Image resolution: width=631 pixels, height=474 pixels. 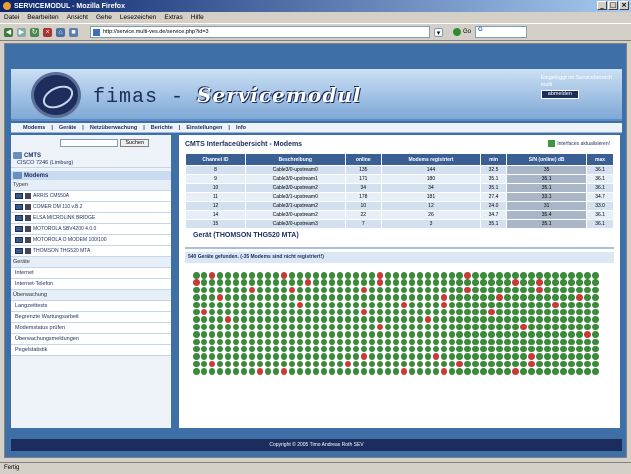 What do you see at coordinates (91, 306) in the screenshot?
I see `sidebar-item-langzeittests: Langzeittests` at bounding box center [91, 306].